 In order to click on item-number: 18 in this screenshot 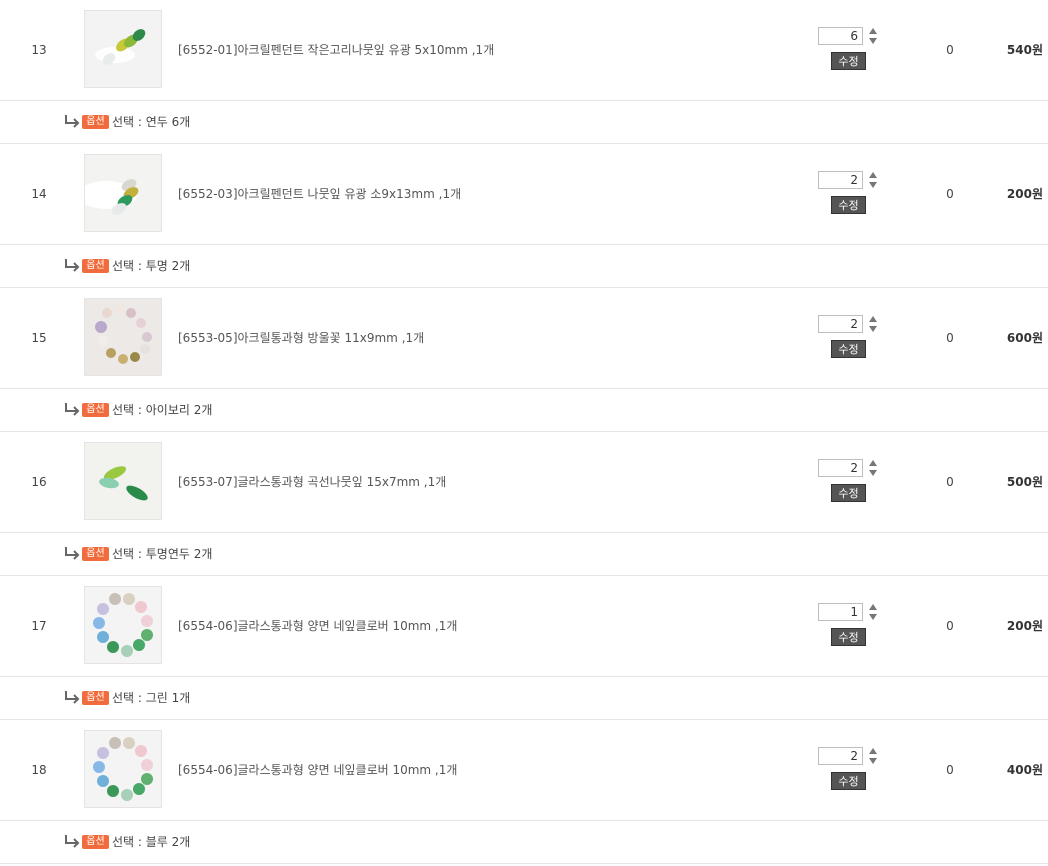, I will do `click(39, 770)`.